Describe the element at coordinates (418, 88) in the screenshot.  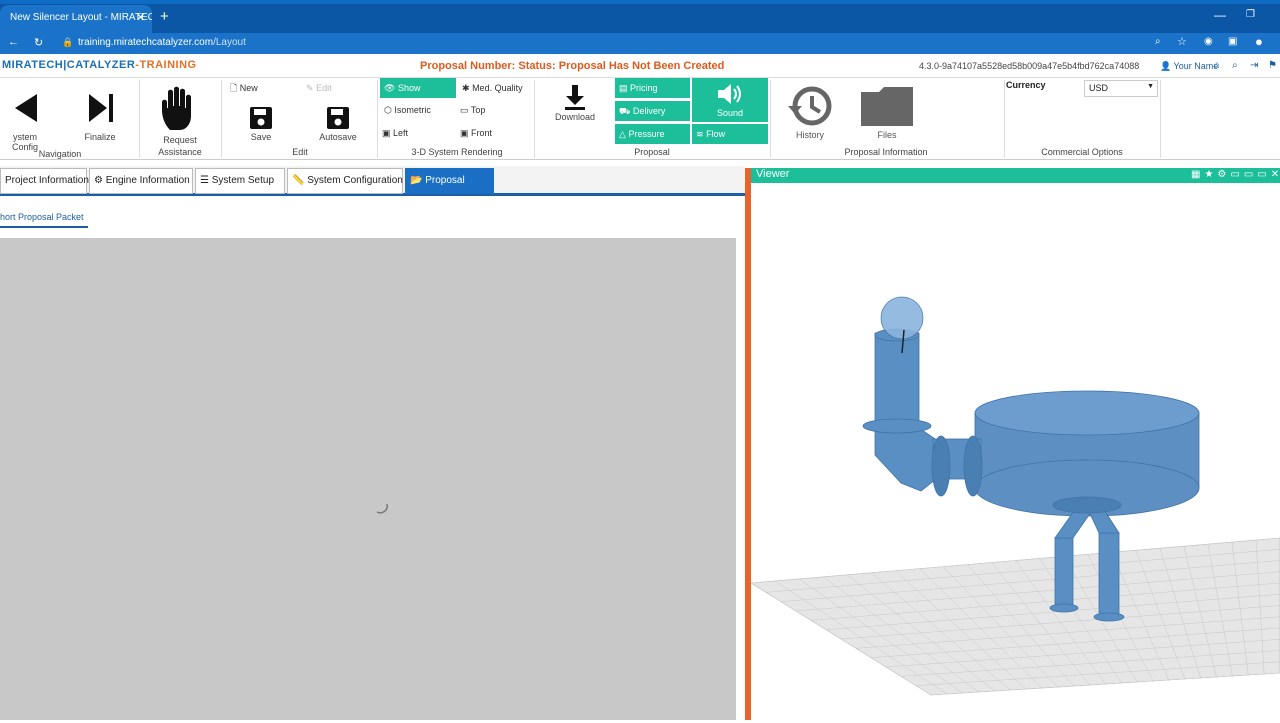
I see `show-button: 👁 Show` at that location.